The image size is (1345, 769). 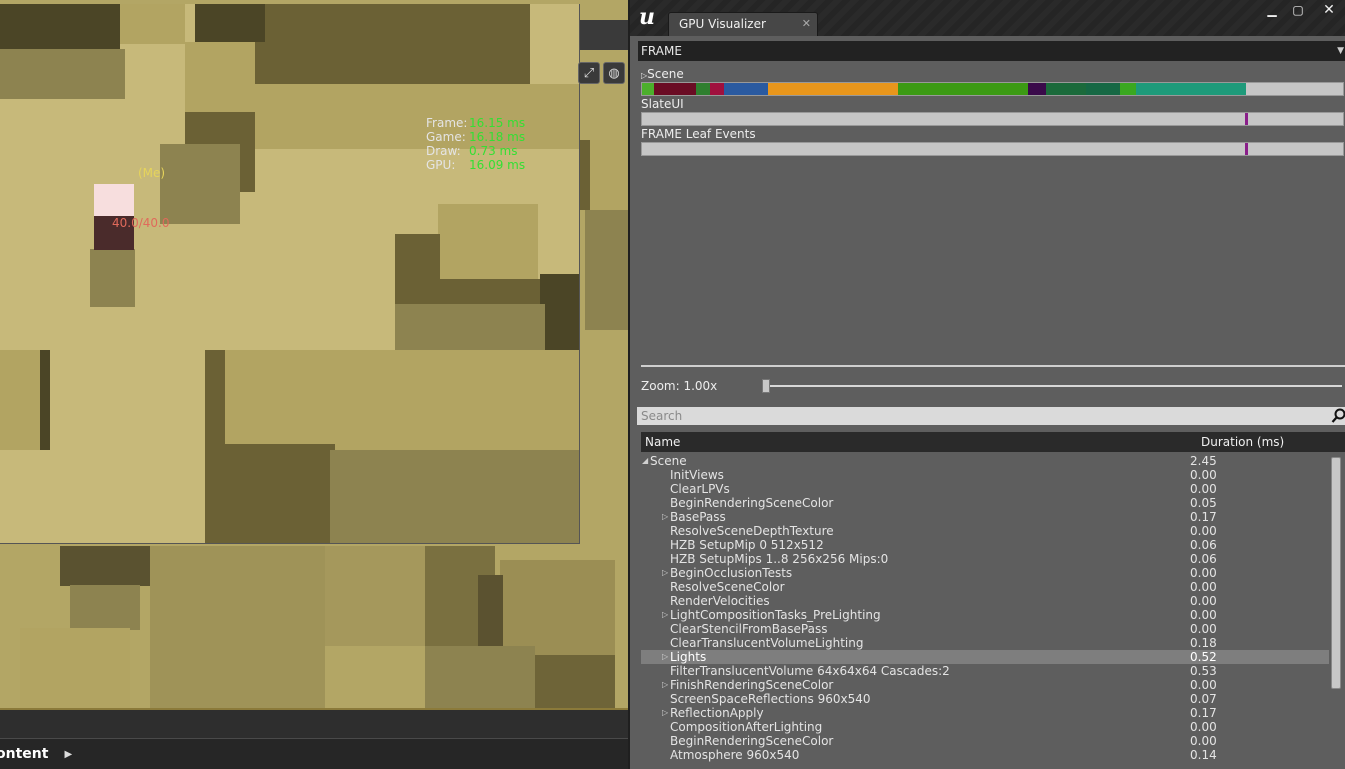 What do you see at coordinates (779, 559) in the screenshot?
I see `row-name: HZB SetupMips 1..8 256x256 Mips:0` at bounding box center [779, 559].